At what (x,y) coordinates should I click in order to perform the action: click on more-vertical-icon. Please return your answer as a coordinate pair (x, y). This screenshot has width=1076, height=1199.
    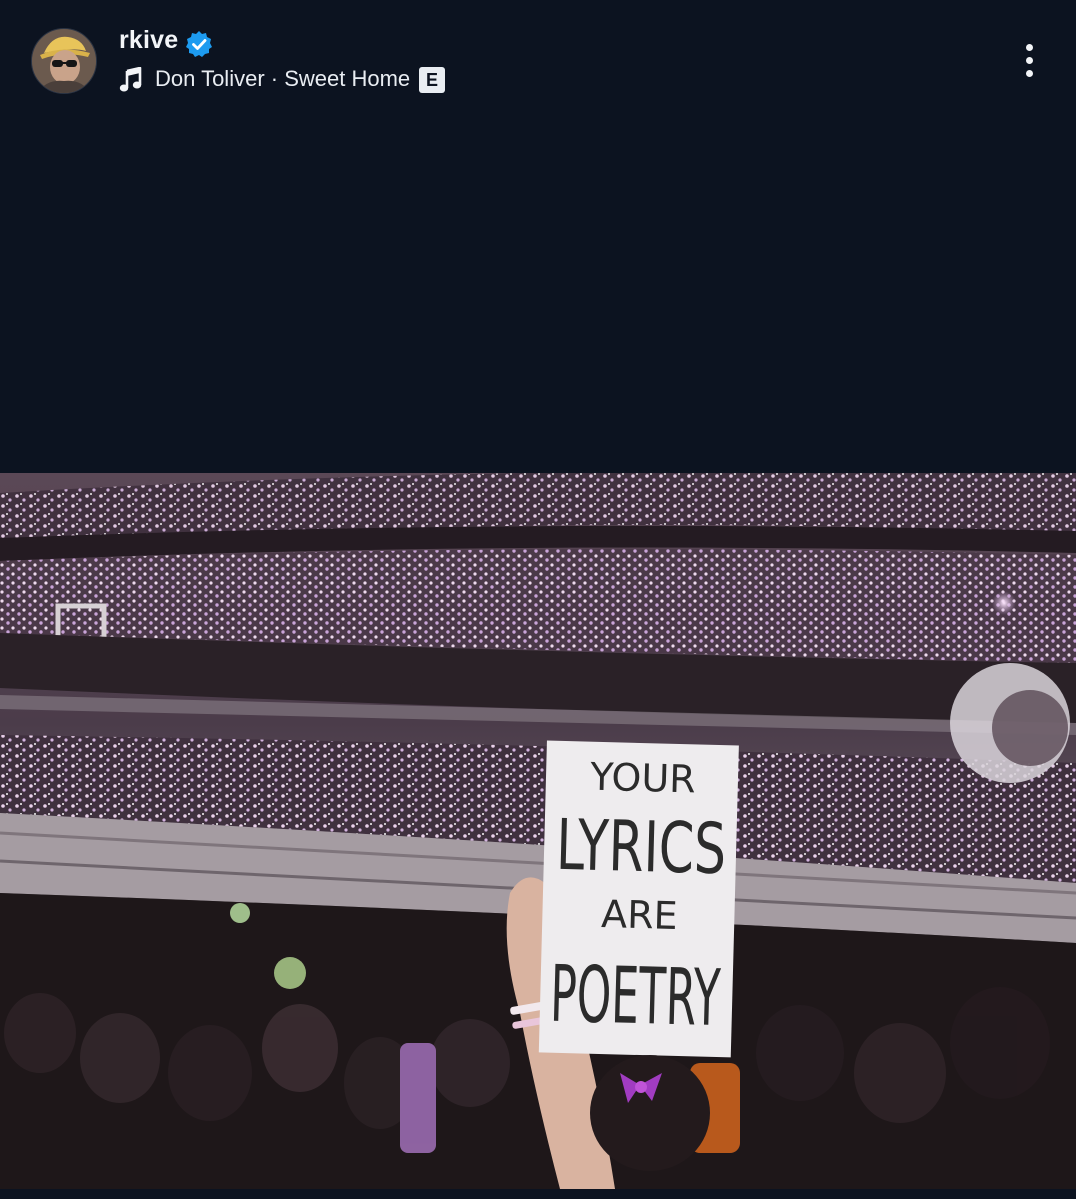
    Looking at the image, I should click on (1029, 47).